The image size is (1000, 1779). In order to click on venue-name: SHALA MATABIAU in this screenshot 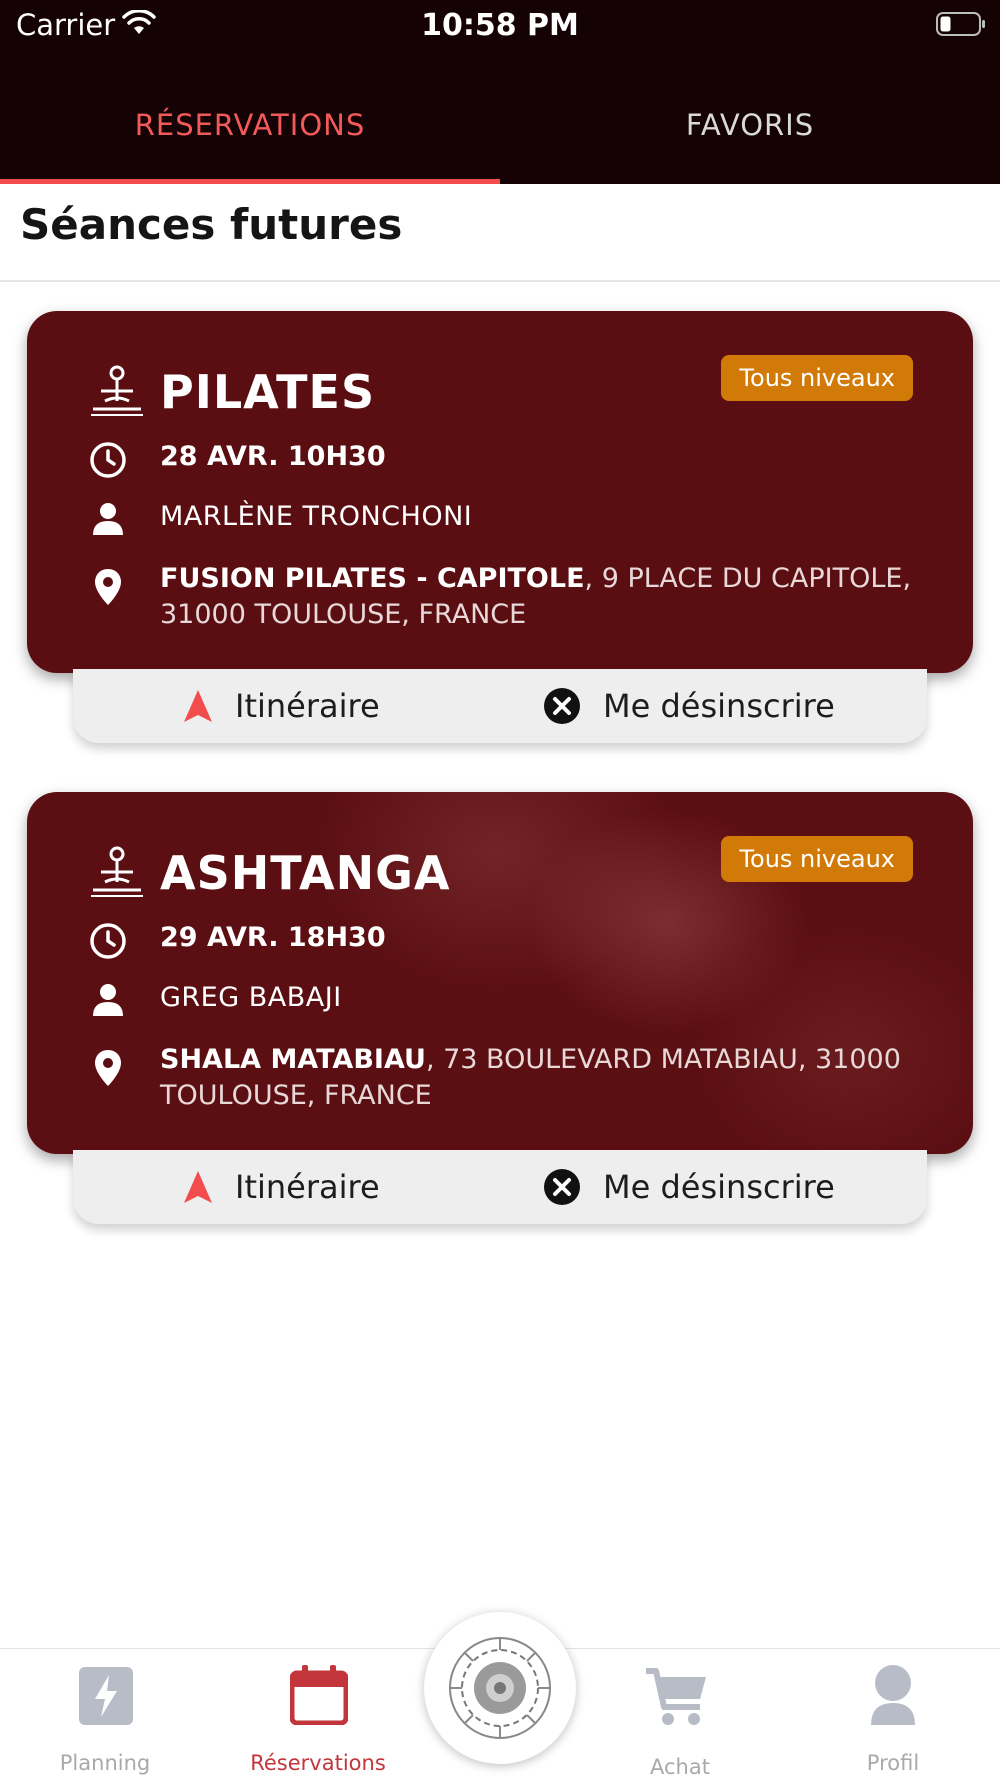, I will do `click(293, 1059)`.